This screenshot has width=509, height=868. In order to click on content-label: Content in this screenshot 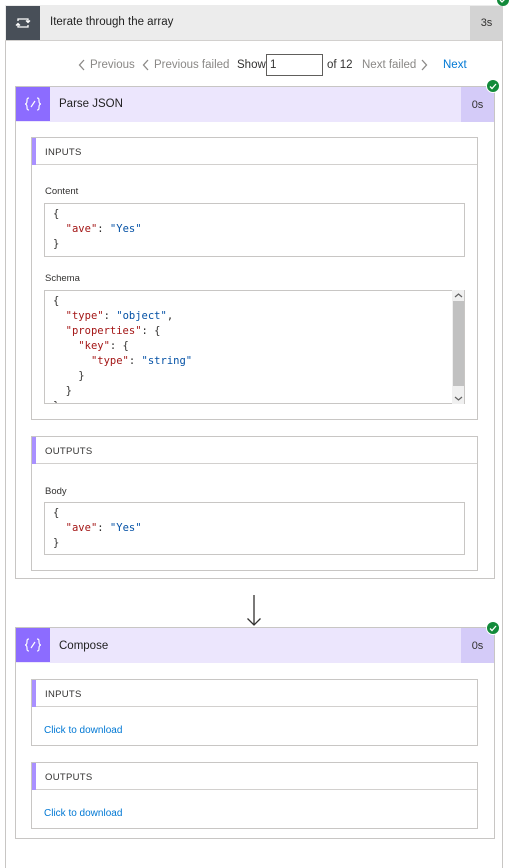, I will do `click(62, 191)`.